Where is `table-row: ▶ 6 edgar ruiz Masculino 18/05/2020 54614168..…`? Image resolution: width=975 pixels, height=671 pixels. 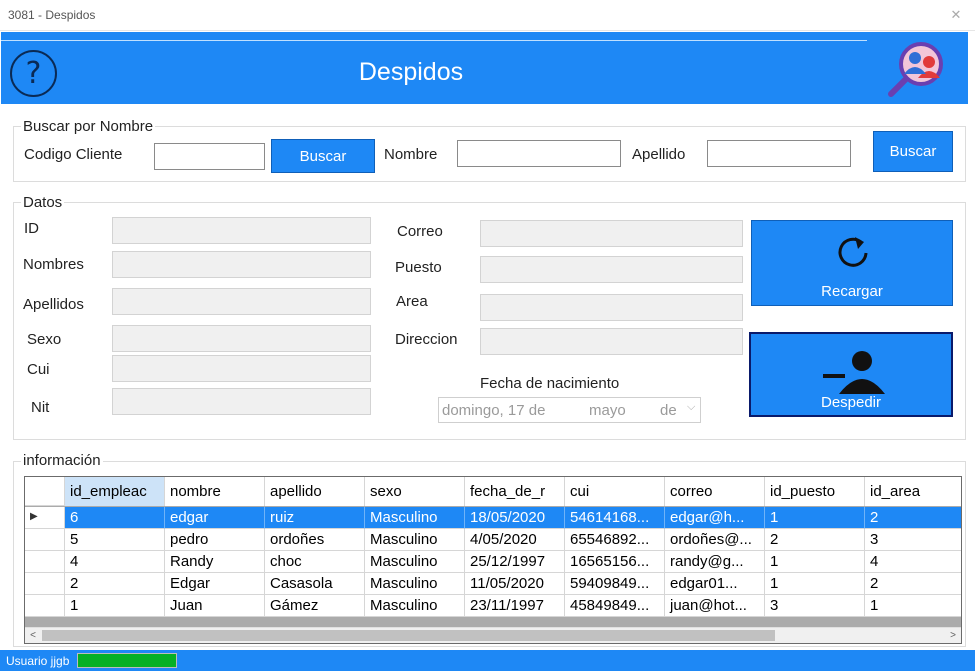 table-row: ▶ 6 edgar ruiz Masculino 18/05/2020 54614168..… is located at coordinates (493, 518).